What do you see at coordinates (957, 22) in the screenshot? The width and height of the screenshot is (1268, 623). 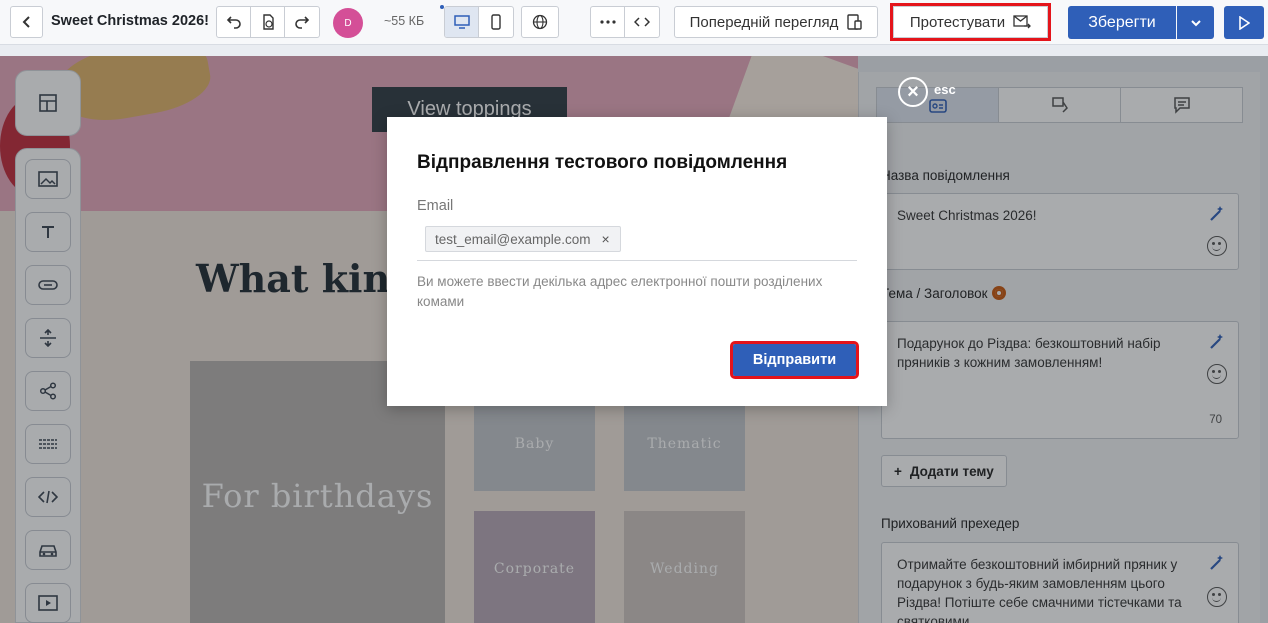 I see `test-label: Протестувати` at bounding box center [957, 22].